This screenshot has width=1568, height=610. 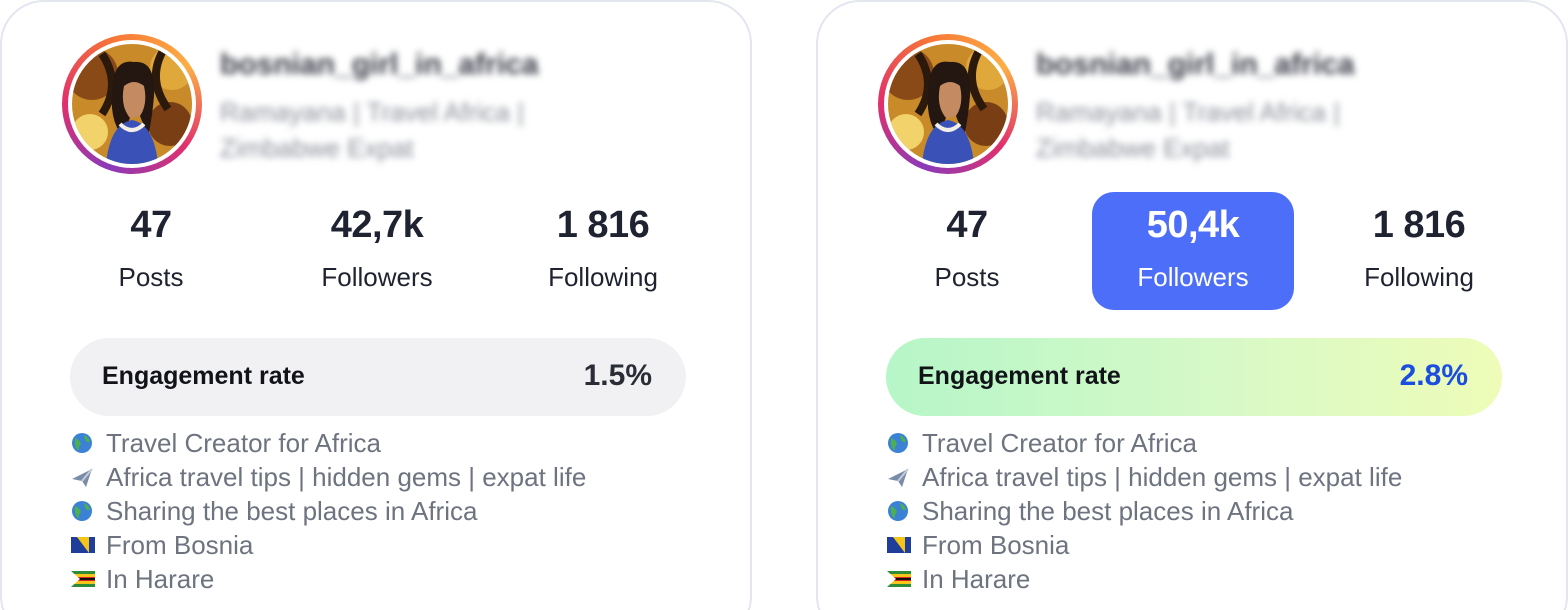 What do you see at coordinates (617, 375) in the screenshot?
I see `engagement-value: 1.5%` at bounding box center [617, 375].